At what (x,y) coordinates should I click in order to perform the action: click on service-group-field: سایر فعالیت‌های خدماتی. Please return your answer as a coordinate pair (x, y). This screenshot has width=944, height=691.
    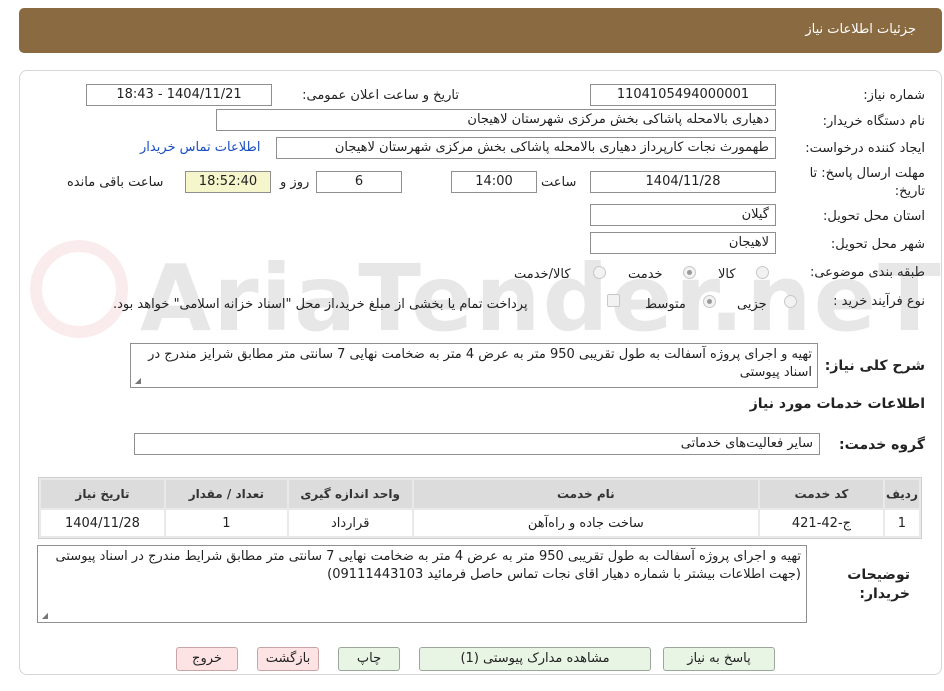
    Looking at the image, I should click on (477, 444).